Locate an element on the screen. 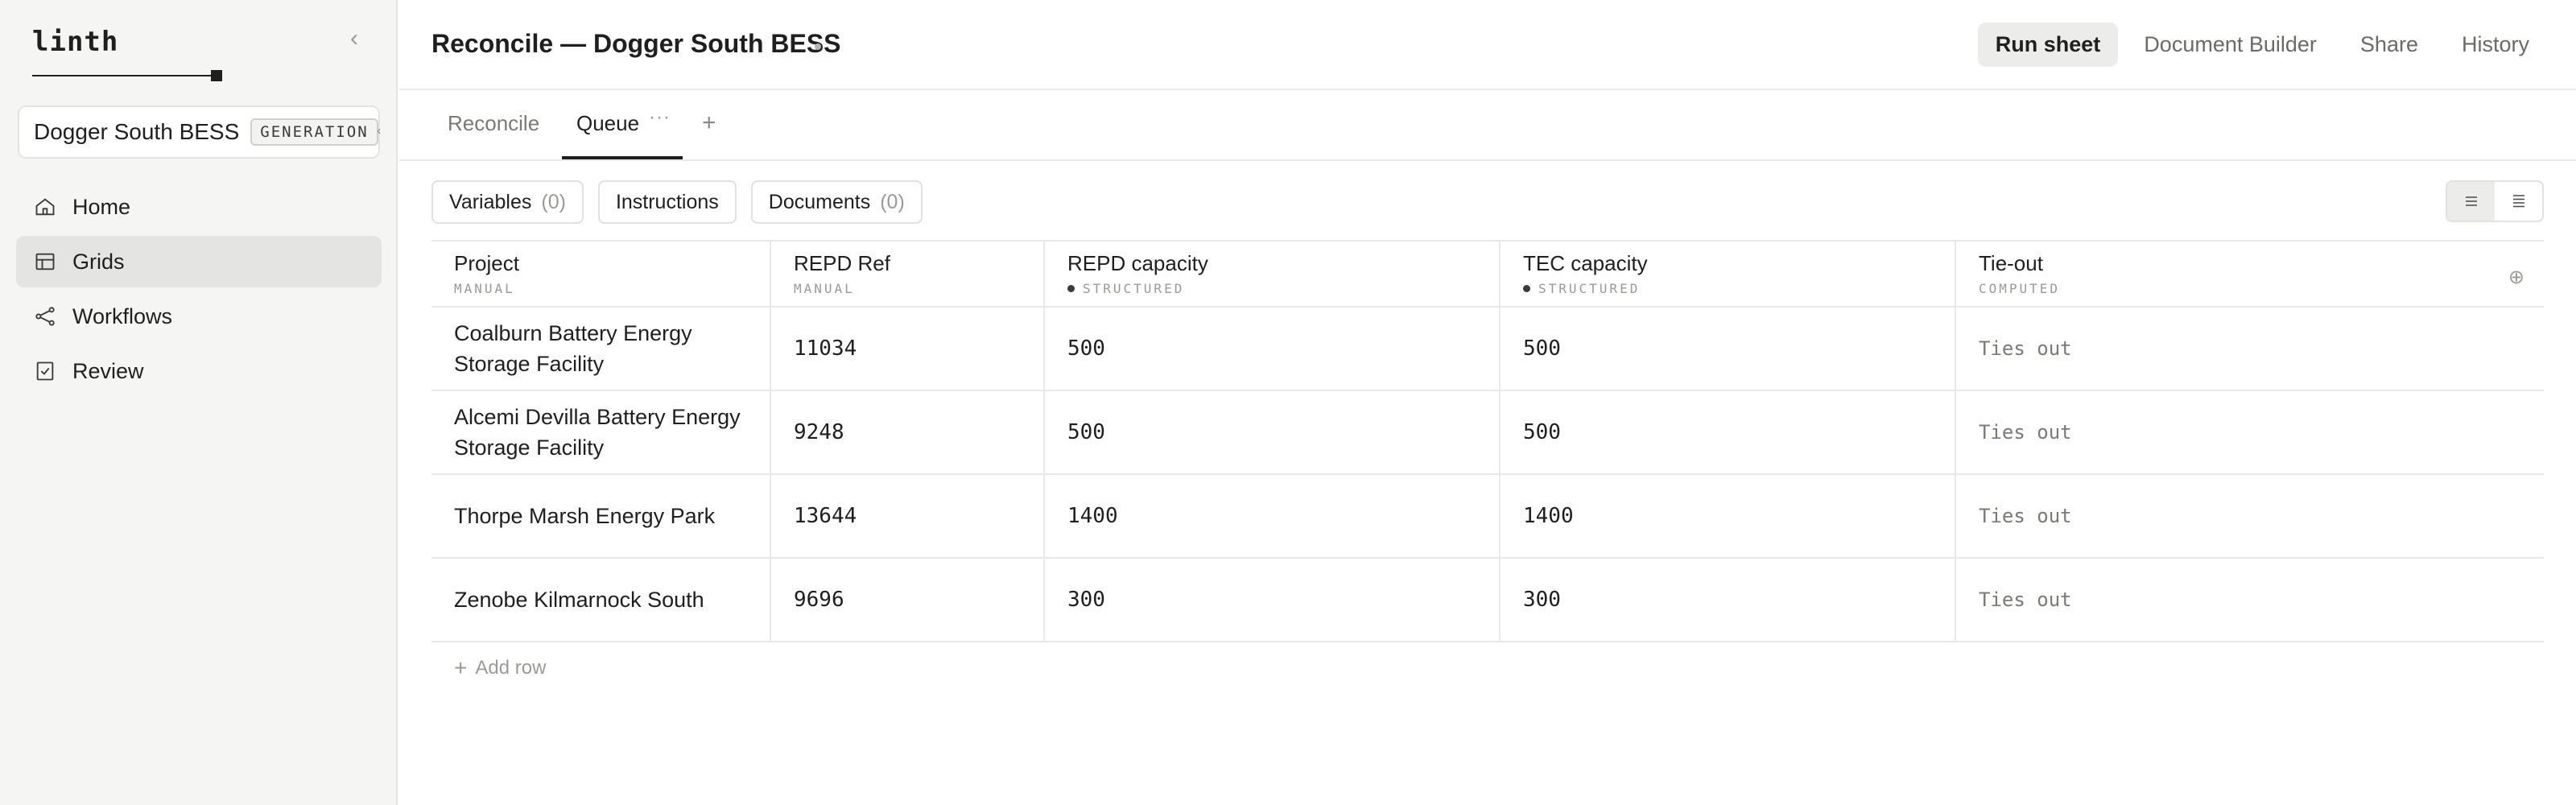 The width and height of the screenshot is (2576, 805). sidebar-item-label: Review is located at coordinates (108, 370).